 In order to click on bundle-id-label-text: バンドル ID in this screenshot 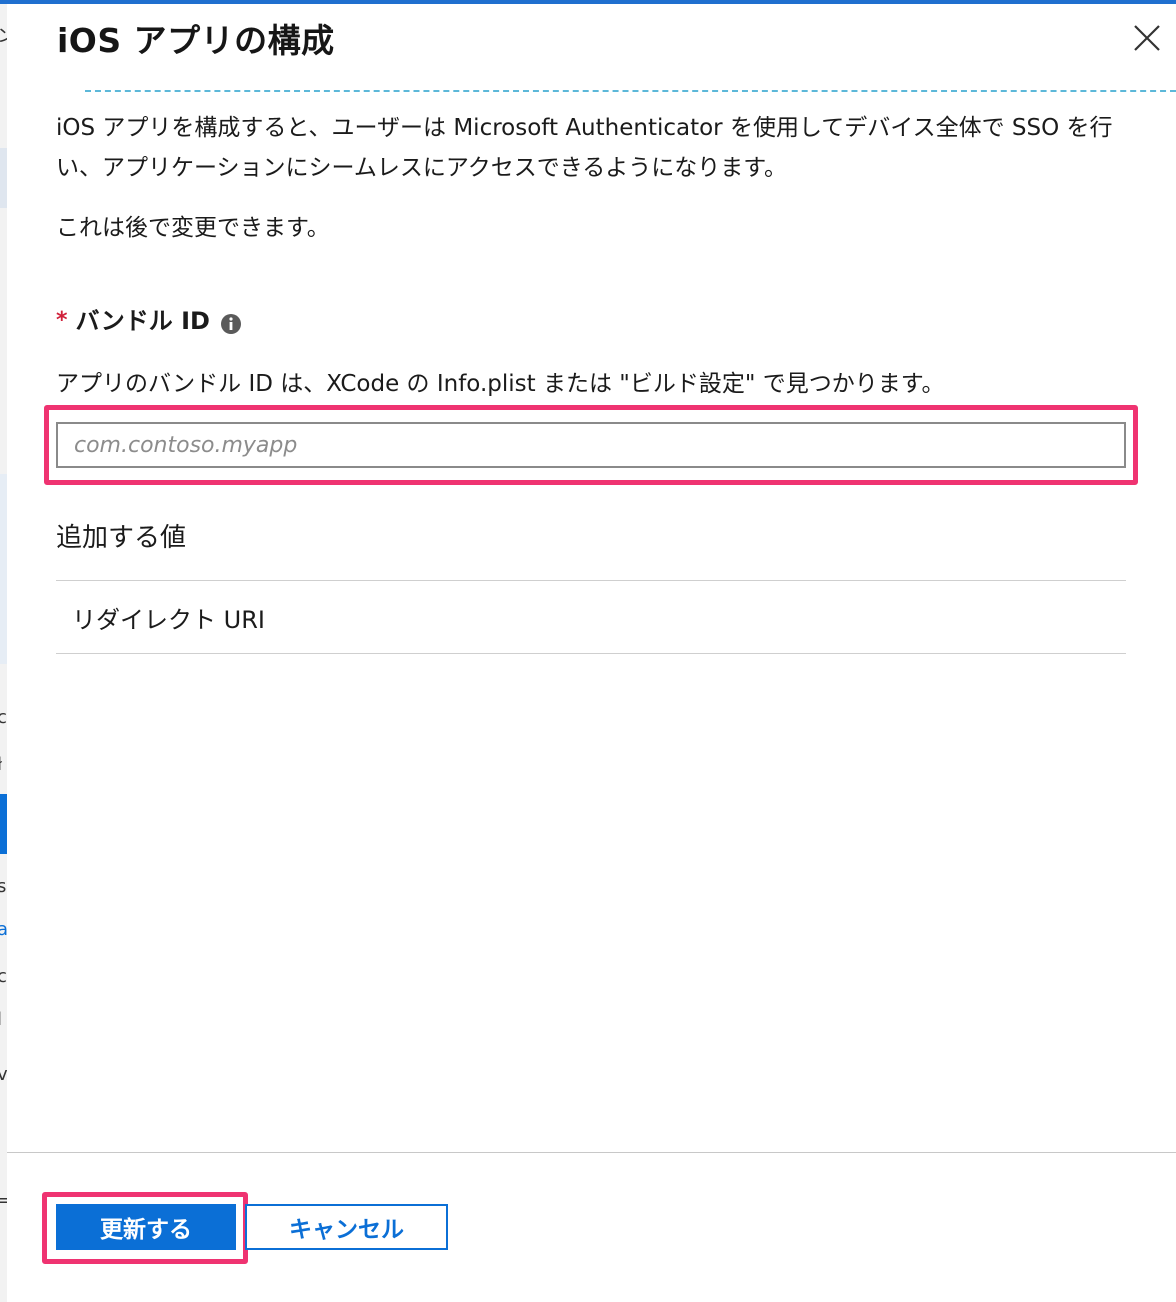, I will do `click(142, 321)`.